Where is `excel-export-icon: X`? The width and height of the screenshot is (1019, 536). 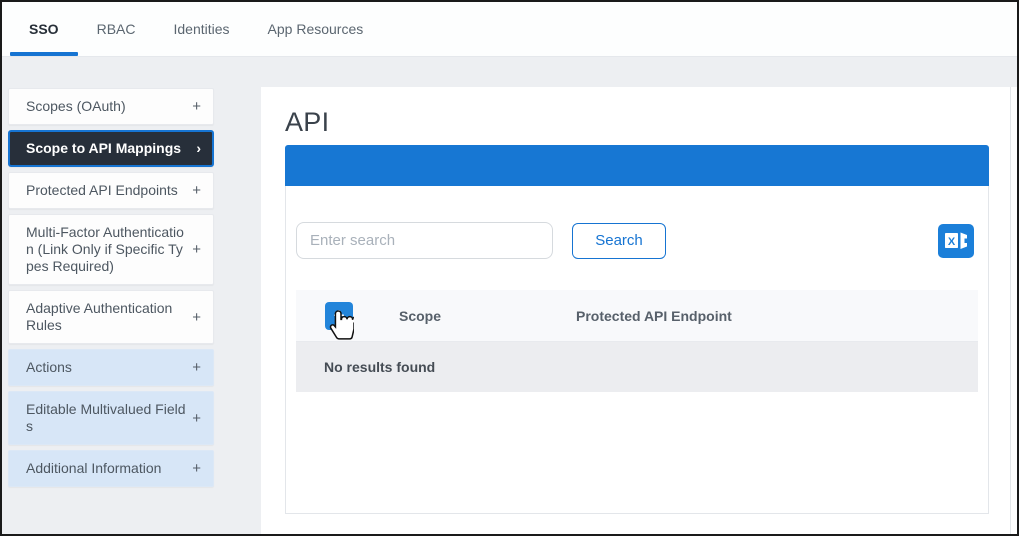 excel-export-icon: X is located at coordinates (956, 240).